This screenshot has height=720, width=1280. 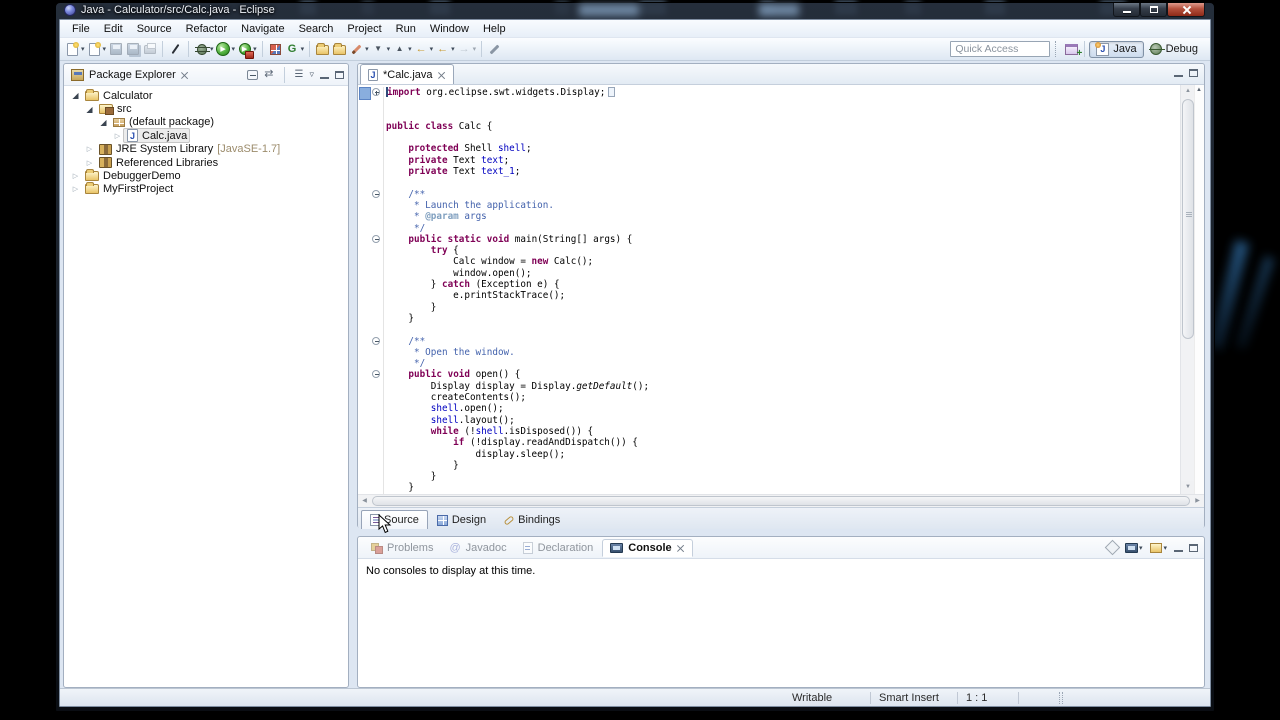 I want to click on open-perspective-button, so click(x=1072, y=50).